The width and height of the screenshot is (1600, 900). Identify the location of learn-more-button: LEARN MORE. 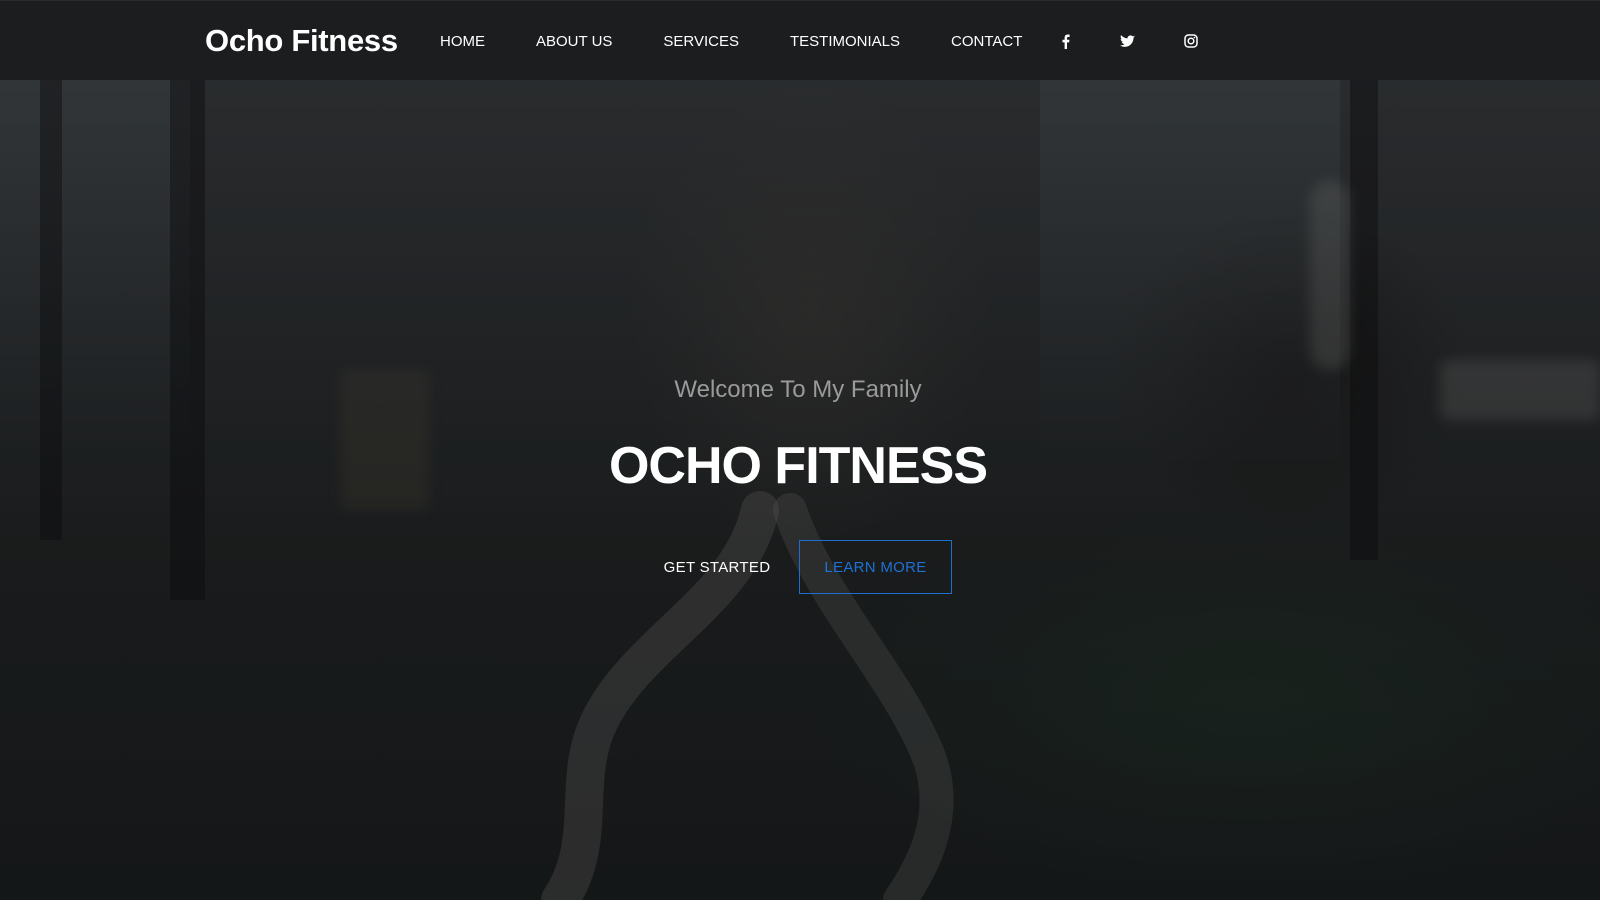
(875, 567).